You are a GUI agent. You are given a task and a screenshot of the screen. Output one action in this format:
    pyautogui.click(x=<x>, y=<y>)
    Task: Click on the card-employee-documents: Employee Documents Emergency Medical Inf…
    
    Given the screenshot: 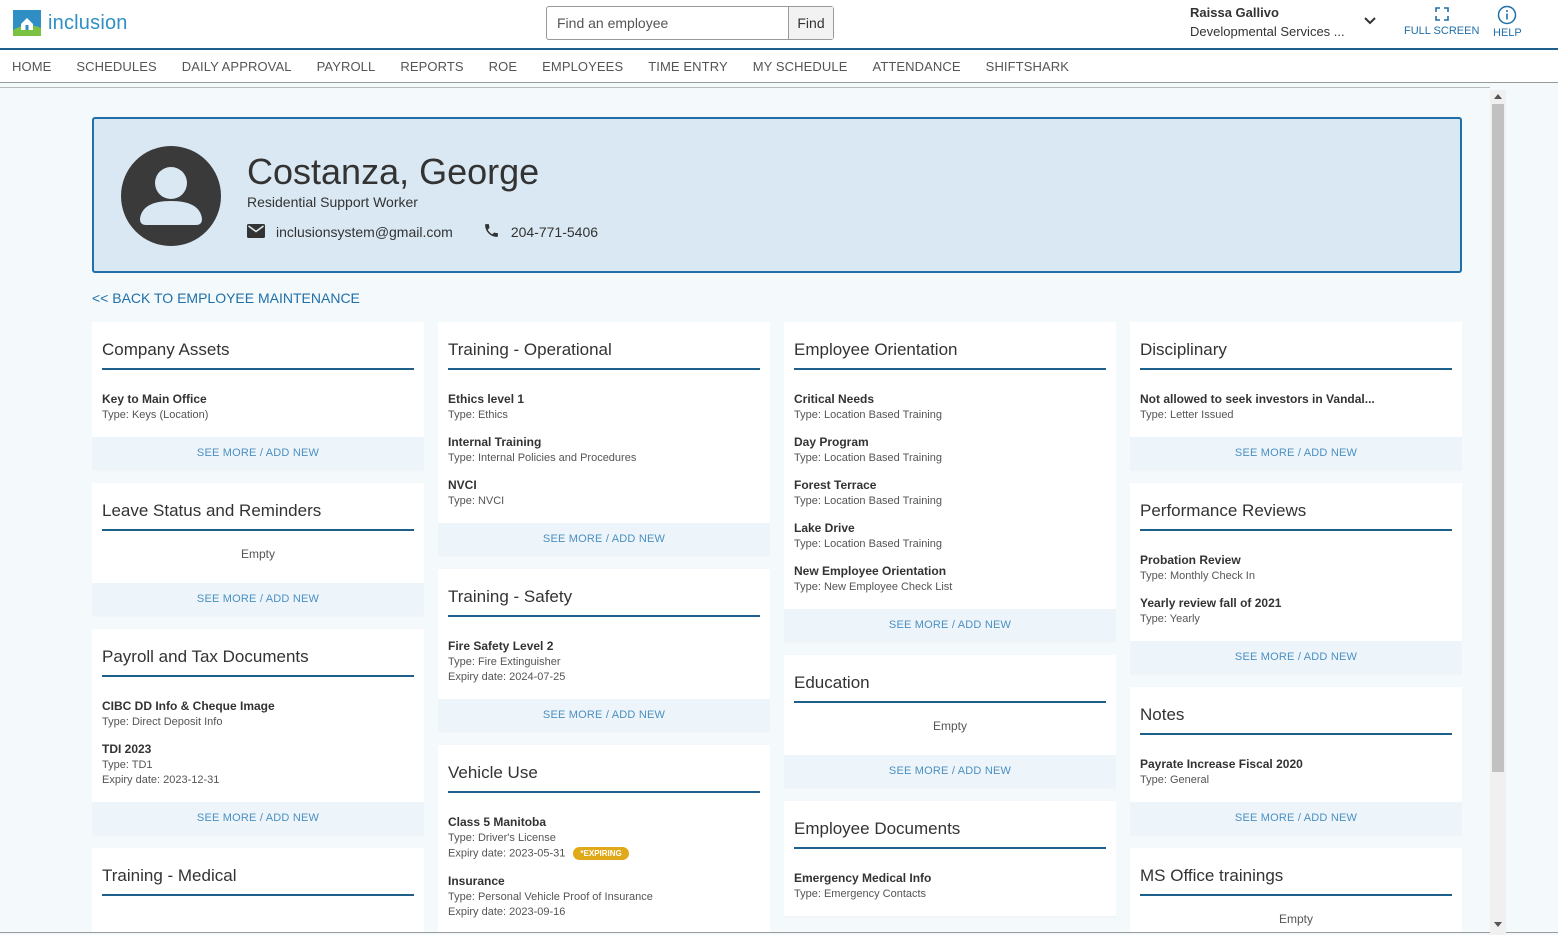 What is the action you would take?
    pyautogui.click(x=950, y=858)
    